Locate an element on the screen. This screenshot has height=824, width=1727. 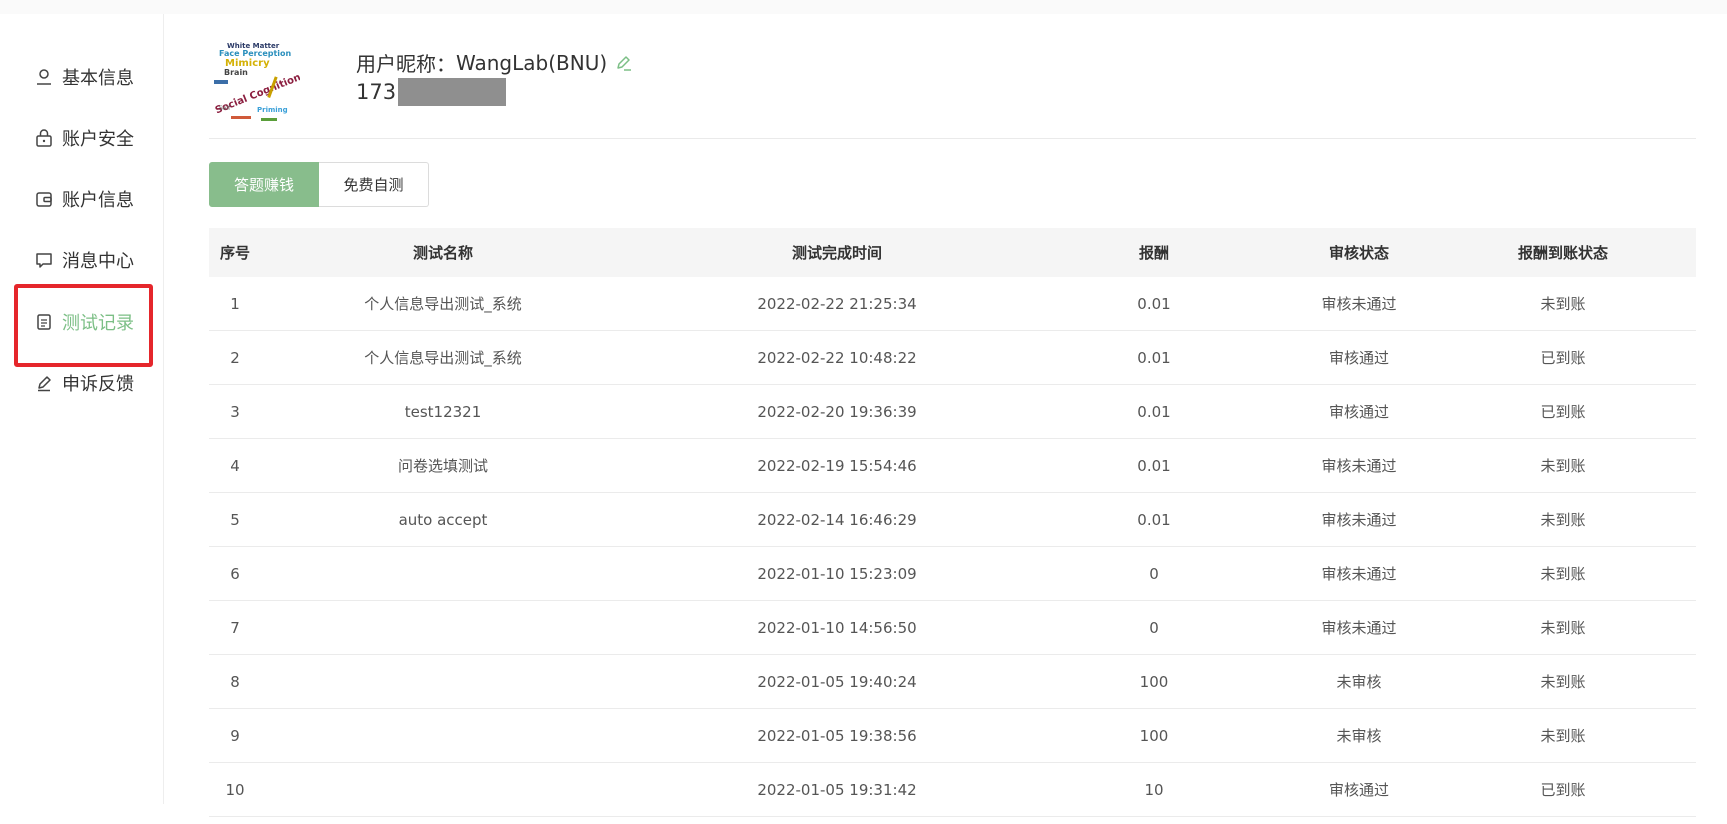
sidebar-item-message-center: 消息中心 is located at coordinates (81, 260).